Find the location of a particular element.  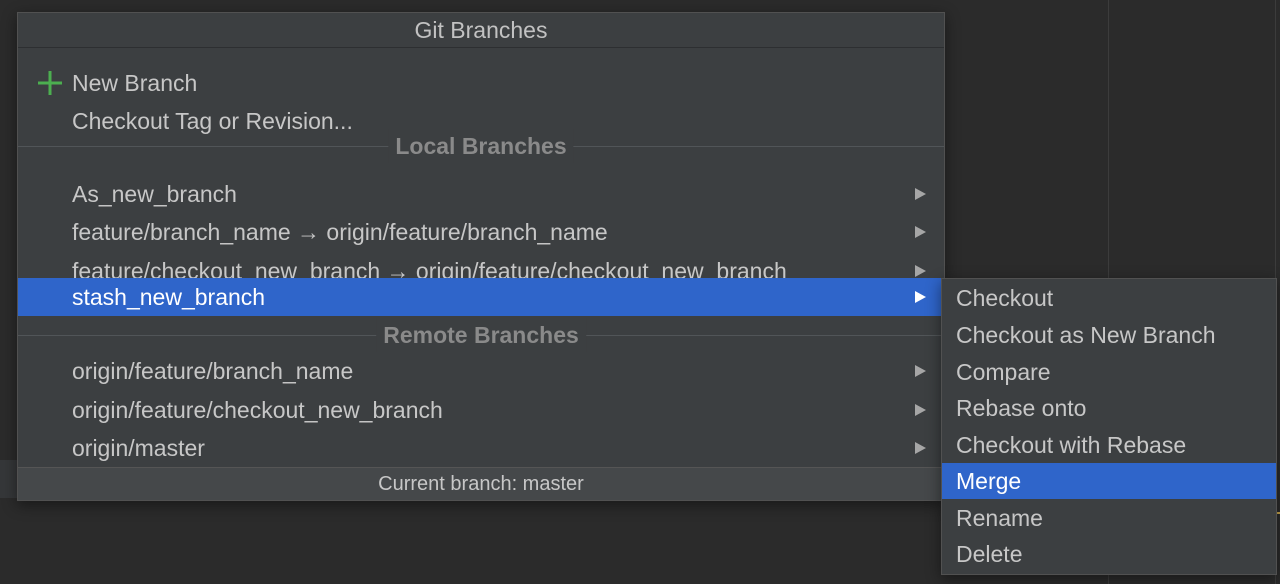

branch-label: stash_new_branch is located at coordinates (169, 297).